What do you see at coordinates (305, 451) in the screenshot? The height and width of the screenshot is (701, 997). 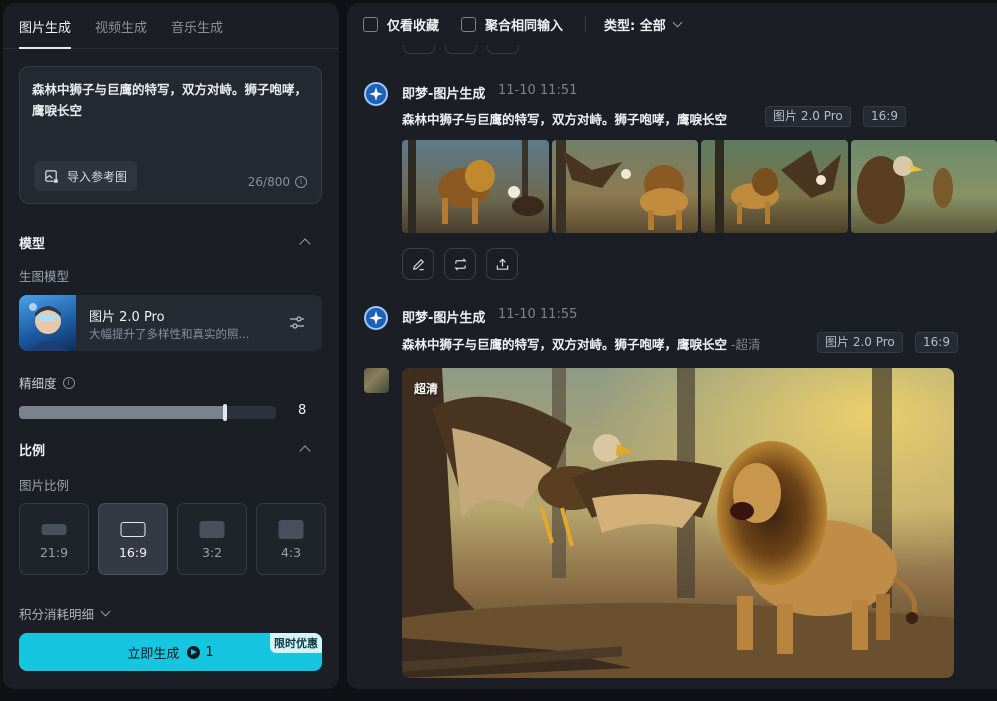 I see `collapse-ratio-chevron-icon` at bounding box center [305, 451].